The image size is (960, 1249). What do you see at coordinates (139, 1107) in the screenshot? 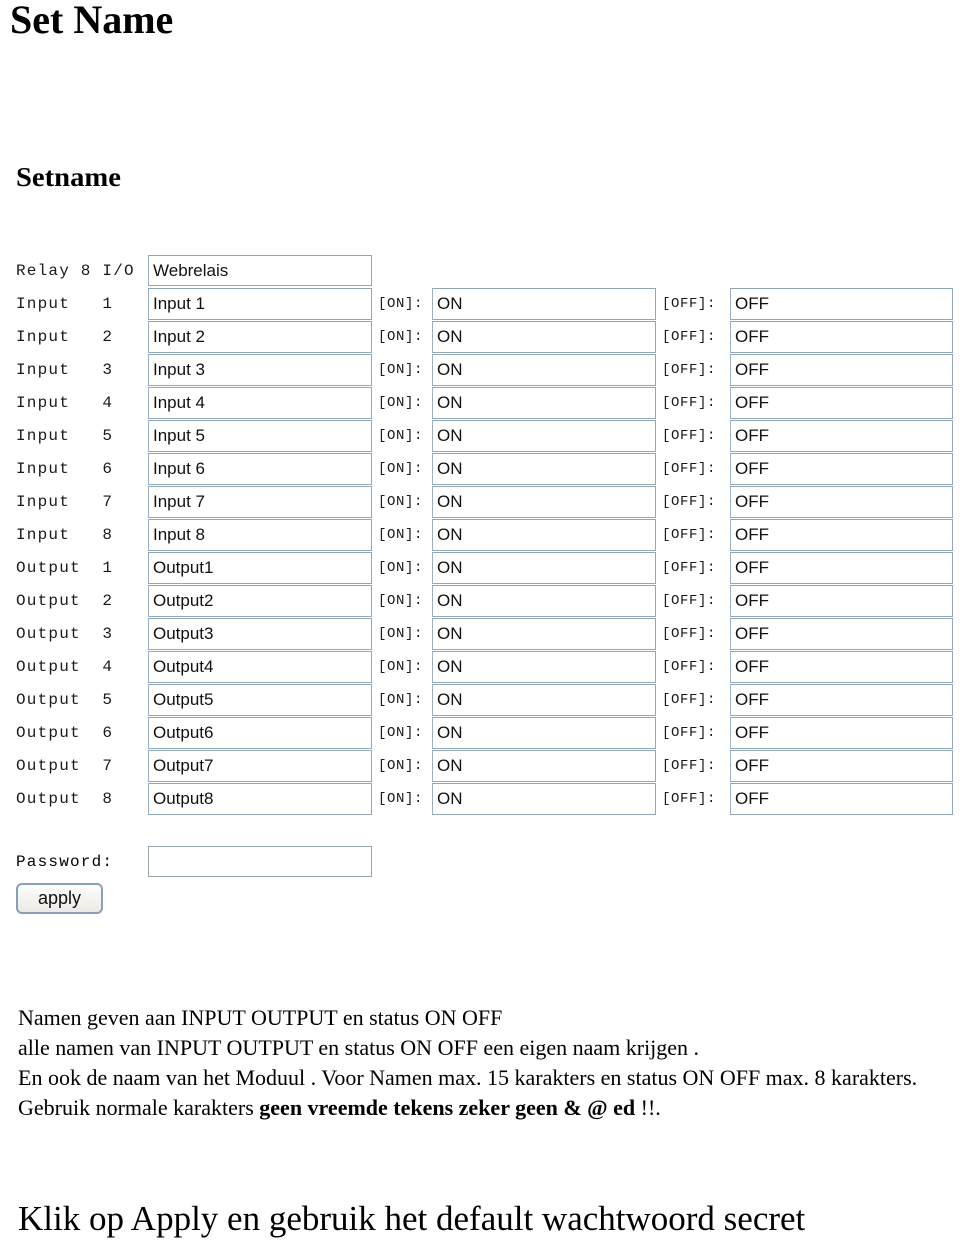
I see `notes-line-4-prefix: Gebruik normale karakters` at bounding box center [139, 1107].